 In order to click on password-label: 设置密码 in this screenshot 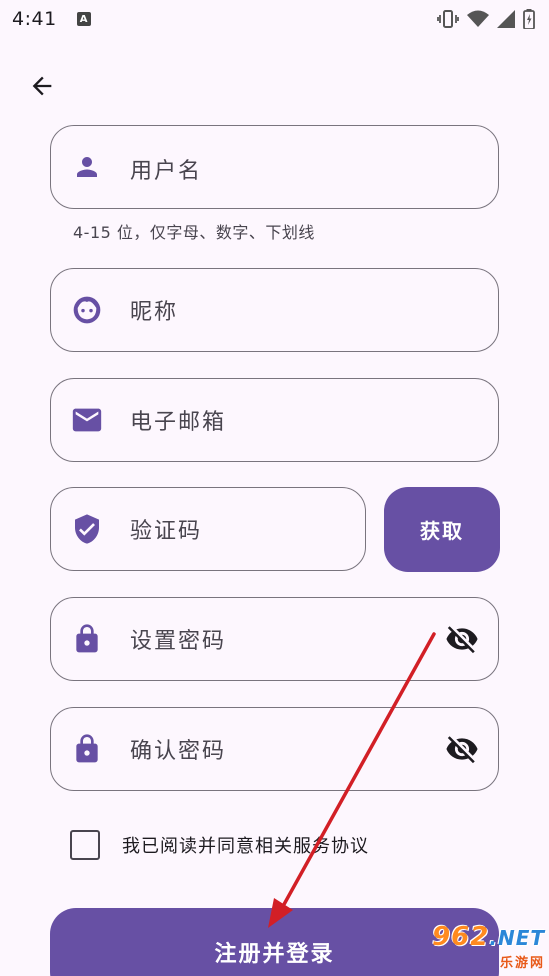, I will do `click(178, 641)`.